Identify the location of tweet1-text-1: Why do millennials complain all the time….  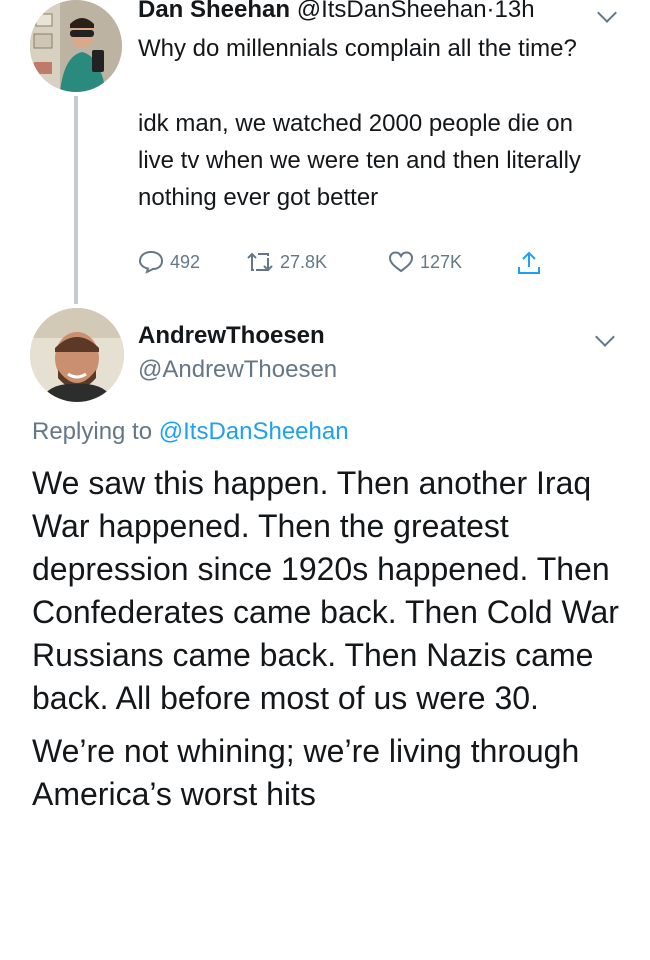
(357, 48).